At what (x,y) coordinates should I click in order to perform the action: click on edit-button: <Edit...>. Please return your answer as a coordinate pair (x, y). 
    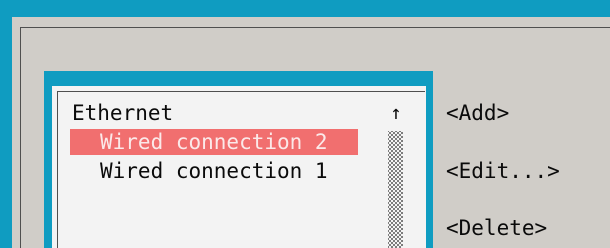
    Looking at the image, I should click on (503, 171).